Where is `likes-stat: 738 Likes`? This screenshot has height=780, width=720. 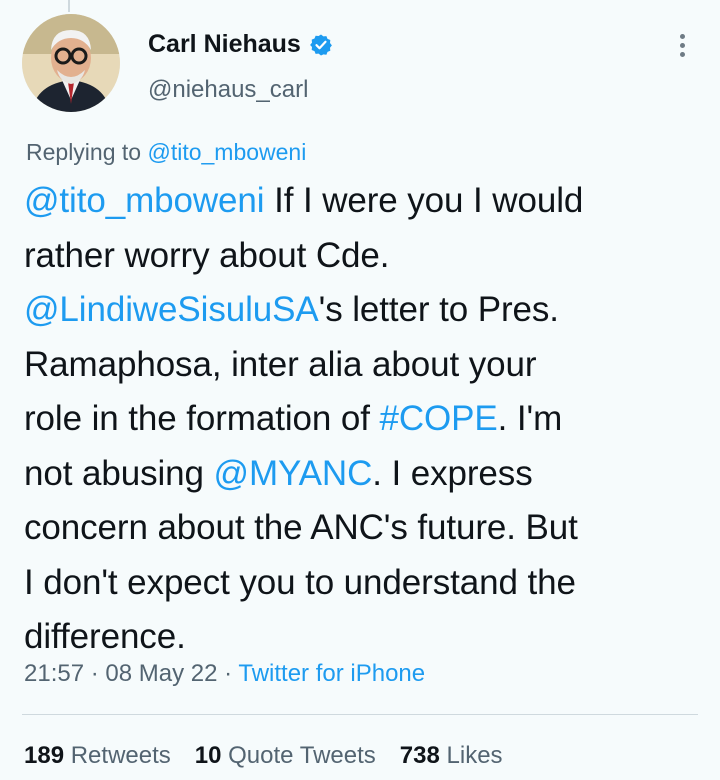 likes-stat: 738 Likes is located at coordinates (451, 756).